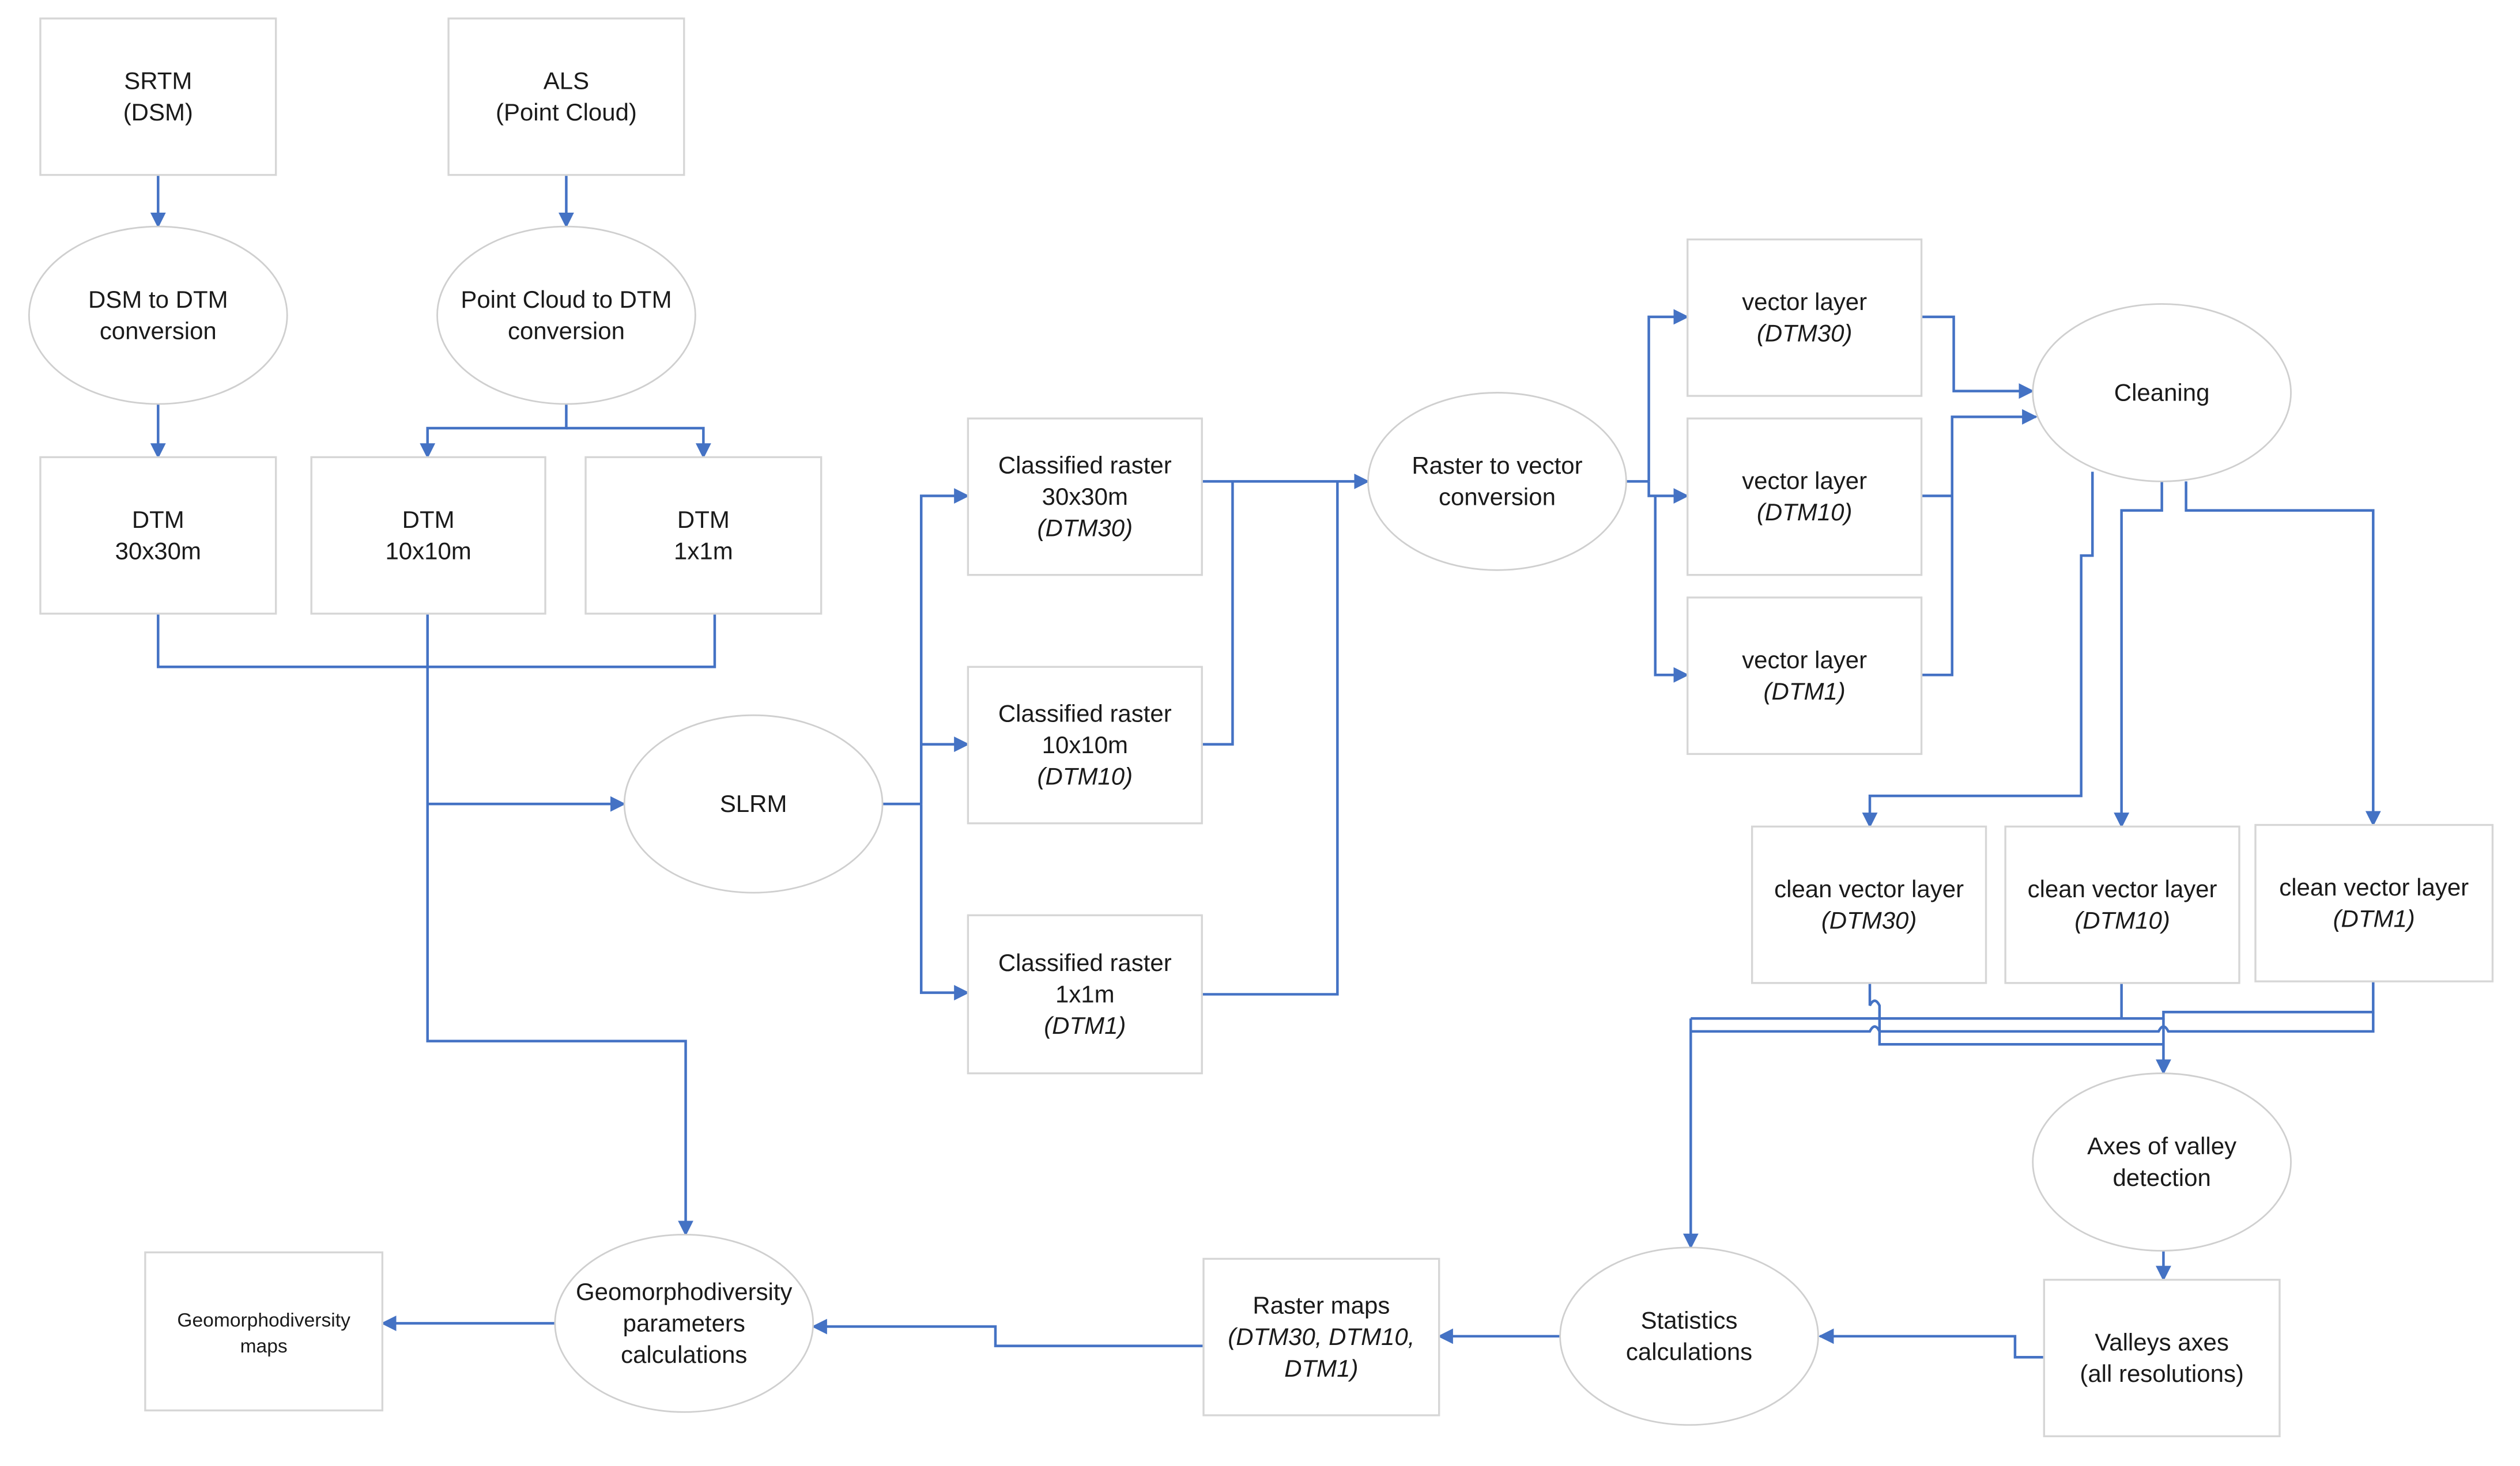  I want to click on node-axes-detect: Axes of valley detection, so click(2162, 1162).